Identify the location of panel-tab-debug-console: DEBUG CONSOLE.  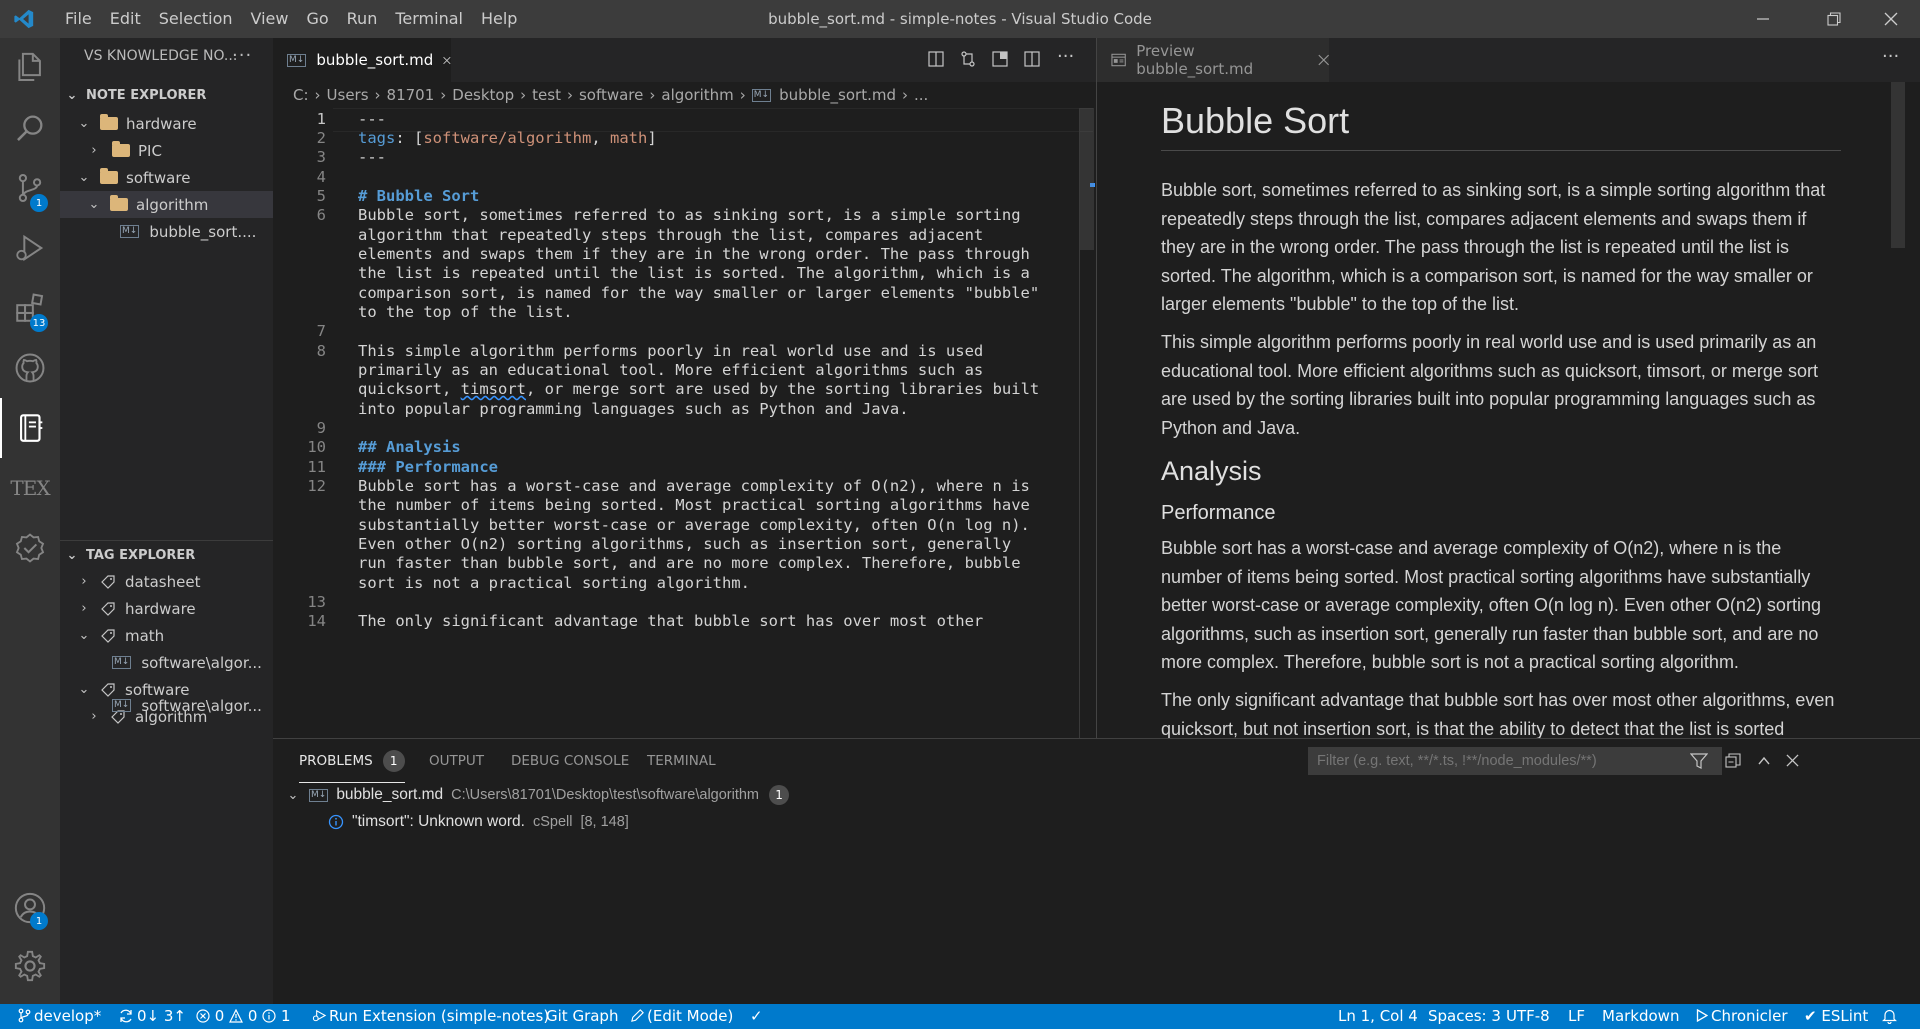
(570, 761).